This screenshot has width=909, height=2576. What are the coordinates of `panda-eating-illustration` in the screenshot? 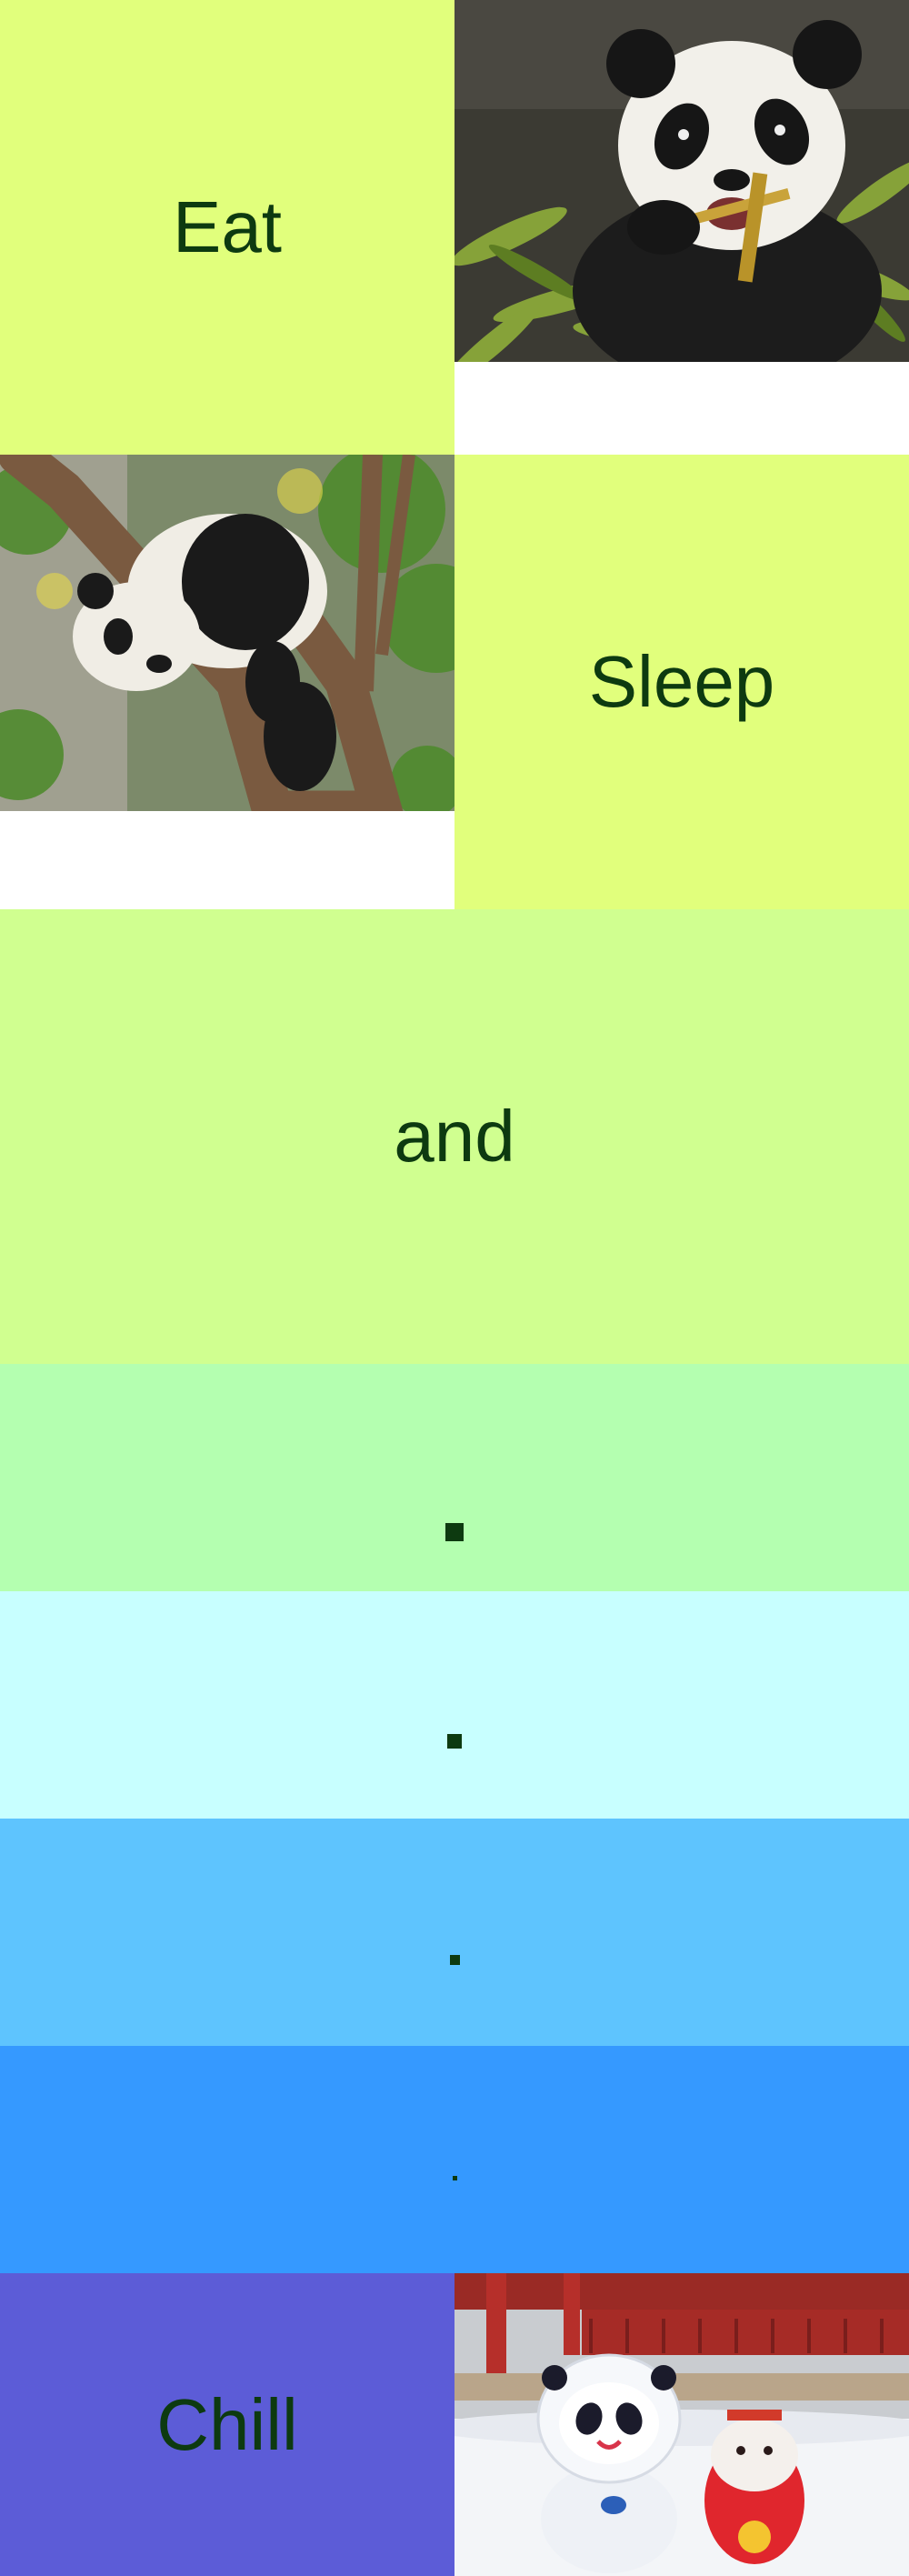 It's located at (681, 181).